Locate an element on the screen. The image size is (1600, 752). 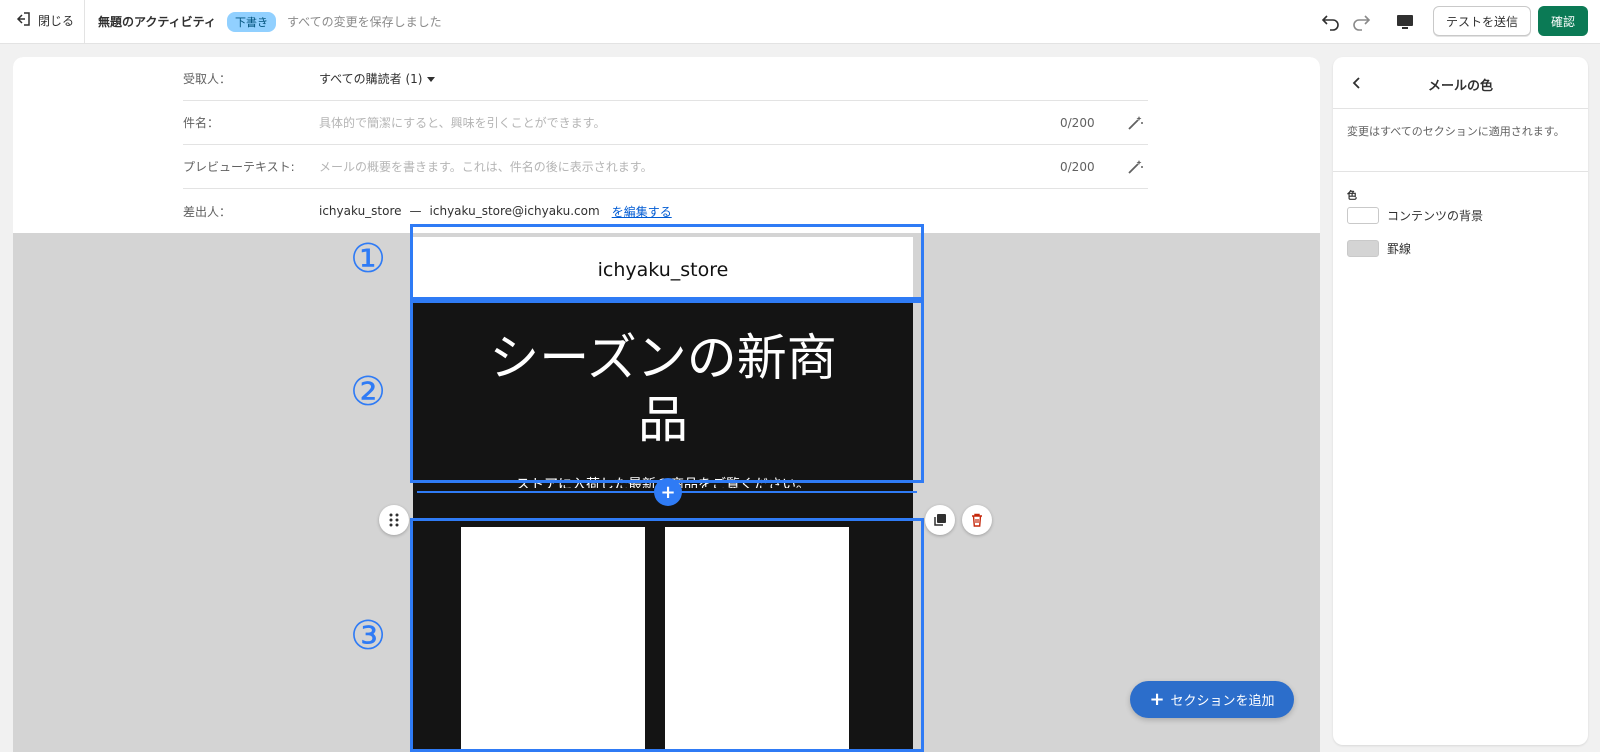
color-option-content-bg: コンテンツの背景 is located at coordinates (1415, 215).